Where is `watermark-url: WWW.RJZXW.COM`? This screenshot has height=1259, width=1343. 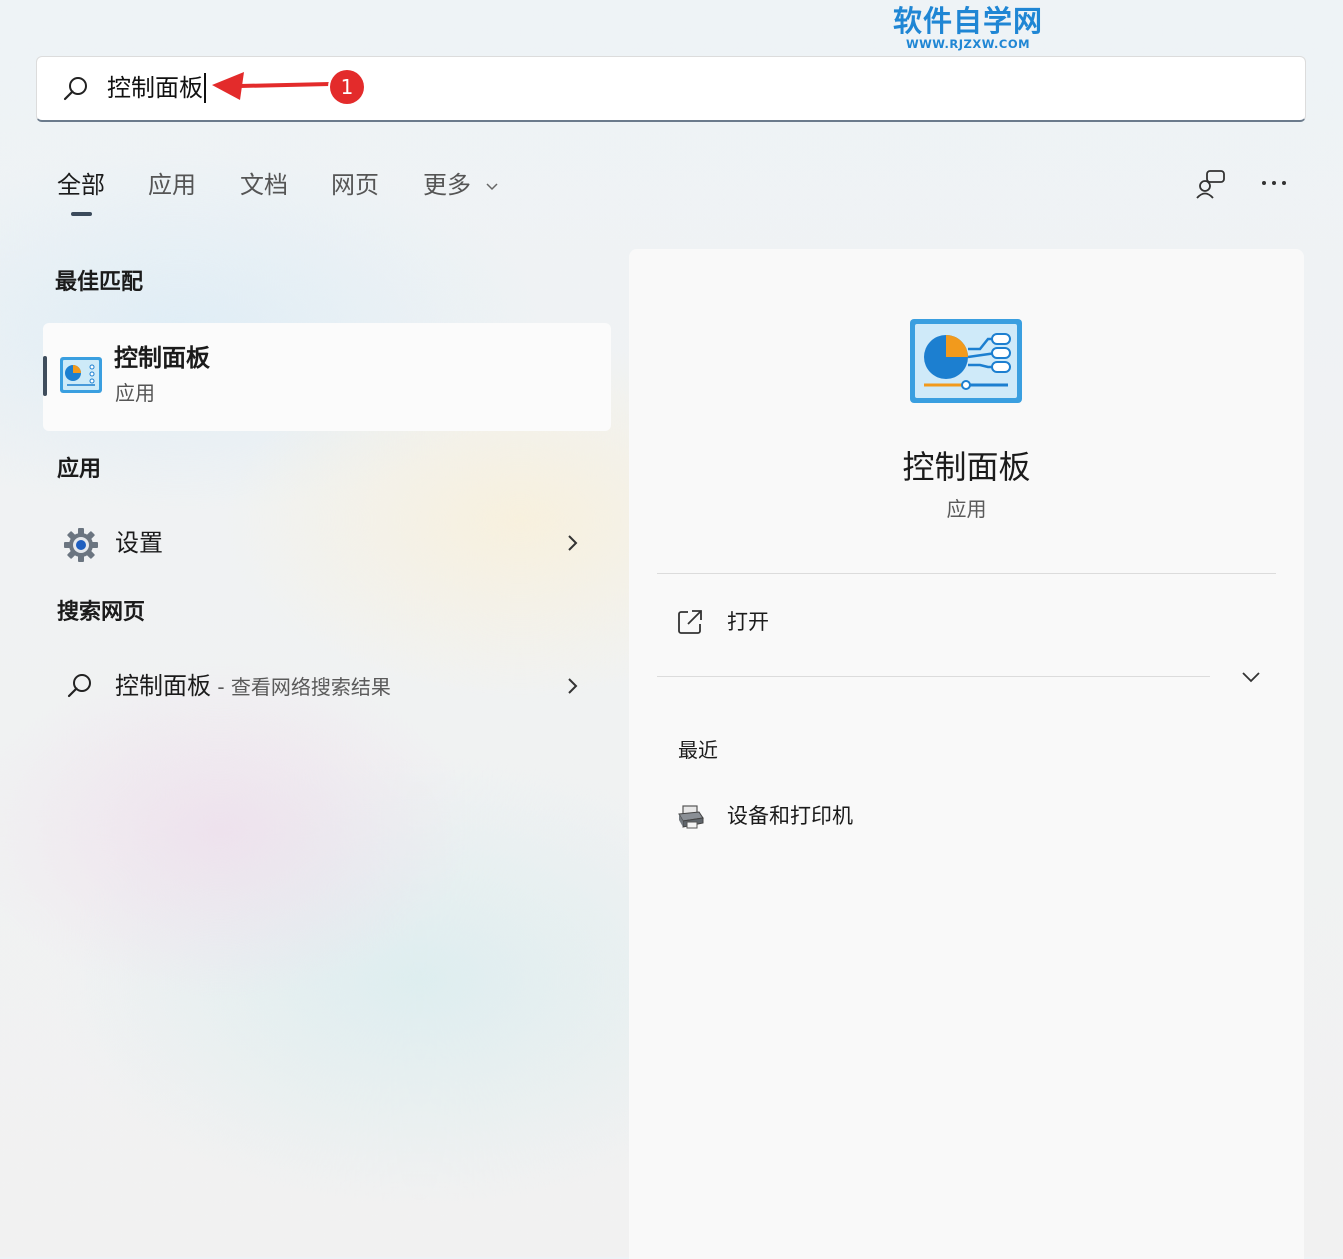 watermark-url: WWW.RJZXW.COM is located at coordinates (968, 44).